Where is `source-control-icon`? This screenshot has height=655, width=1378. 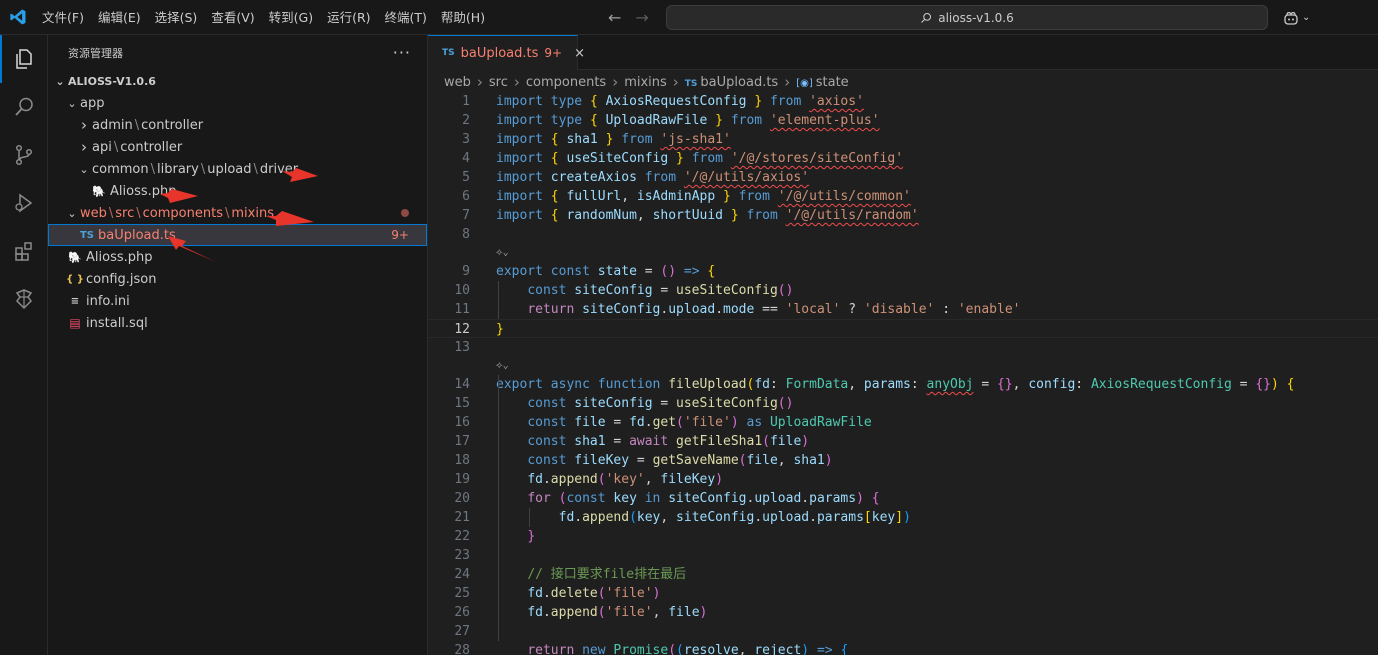 source-control-icon is located at coordinates (24, 155).